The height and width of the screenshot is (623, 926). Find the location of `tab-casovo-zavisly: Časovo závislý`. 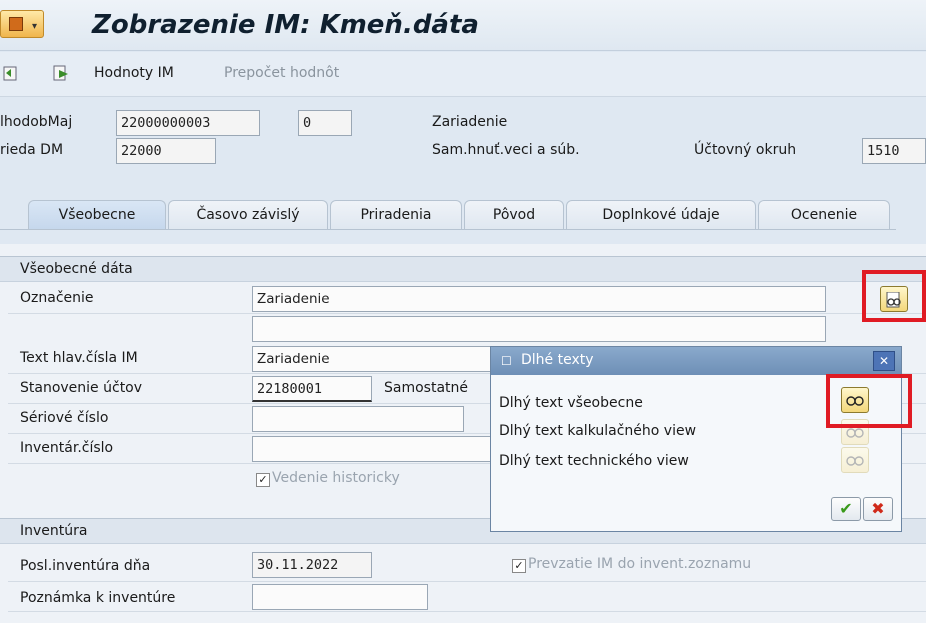

tab-casovo-zavisly: Časovo závislý is located at coordinates (248, 215).